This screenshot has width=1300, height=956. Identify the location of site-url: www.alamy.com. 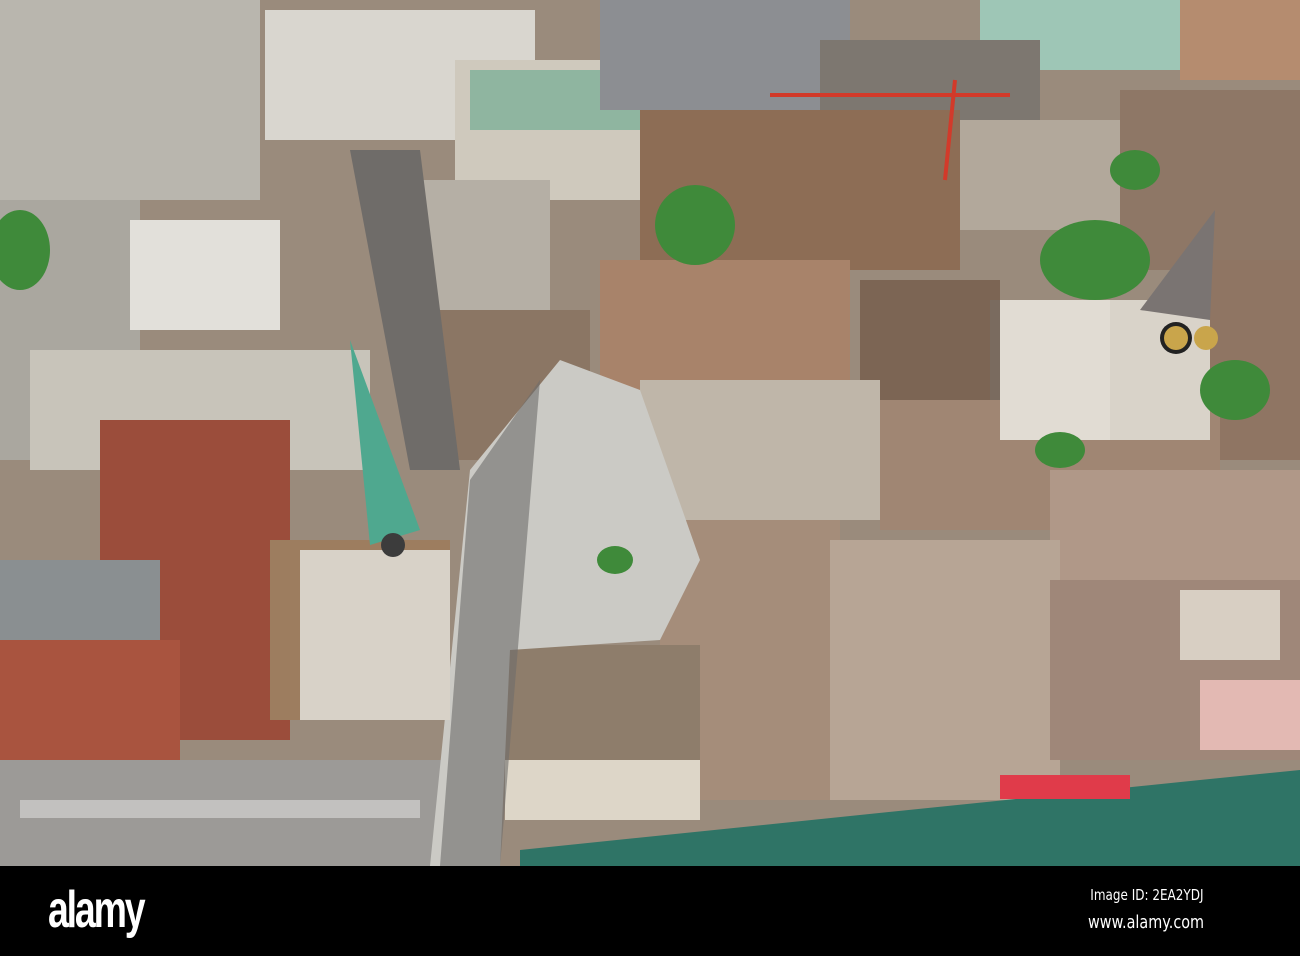
(1145, 922).